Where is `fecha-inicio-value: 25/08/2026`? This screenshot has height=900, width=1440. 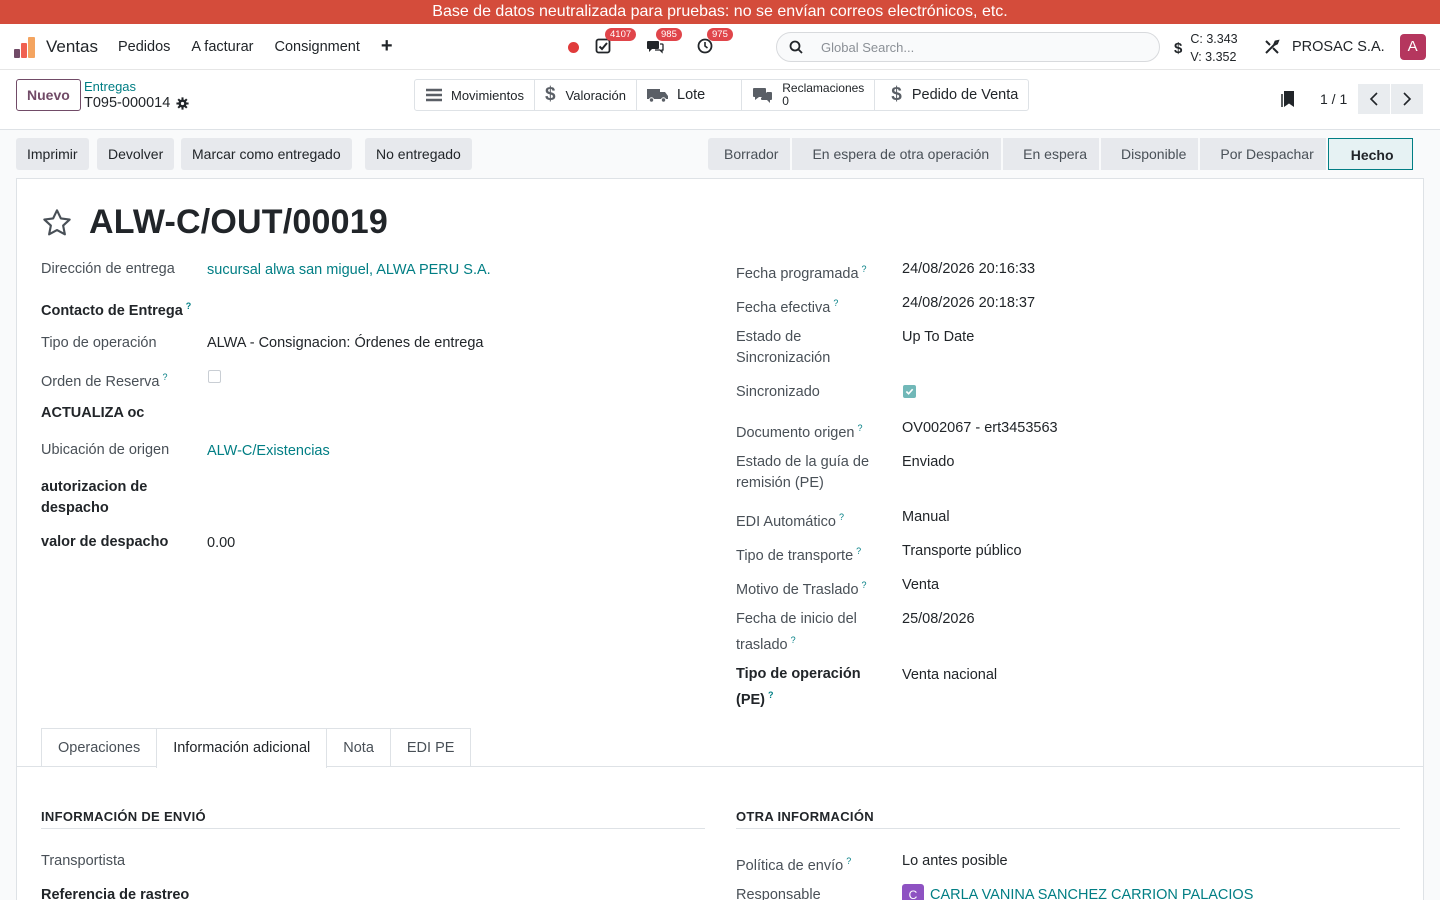 fecha-inicio-value: 25/08/2026 is located at coordinates (938, 619).